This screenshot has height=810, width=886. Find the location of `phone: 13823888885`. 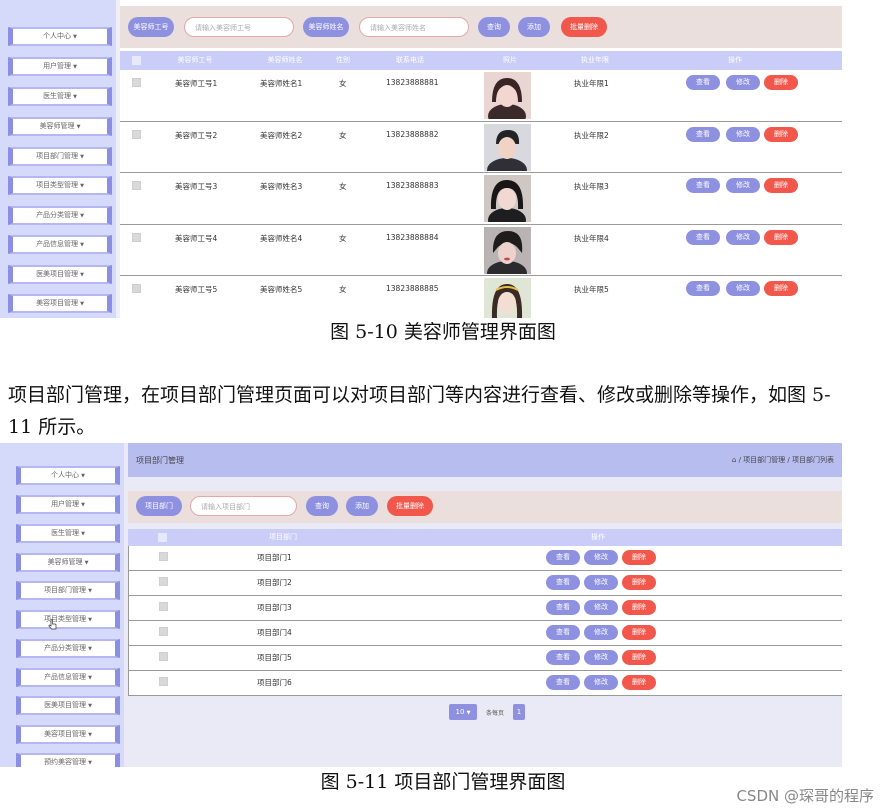

phone: 13823888885 is located at coordinates (412, 288).